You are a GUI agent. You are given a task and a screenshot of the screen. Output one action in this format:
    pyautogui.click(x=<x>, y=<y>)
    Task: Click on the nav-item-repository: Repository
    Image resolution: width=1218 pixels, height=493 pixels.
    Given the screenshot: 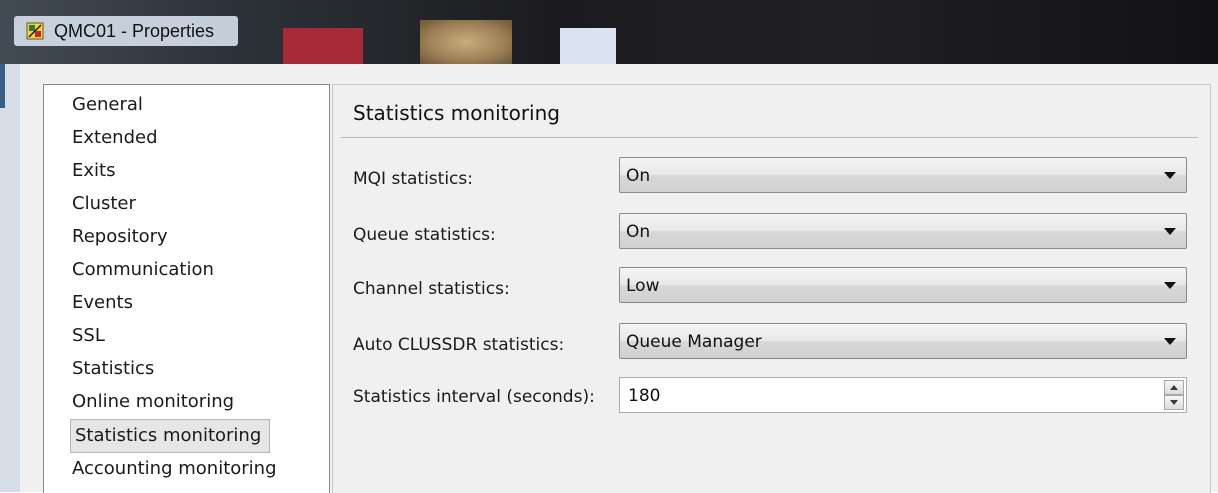 What is the action you would take?
    pyautogui.click(x=120, y=237)
    